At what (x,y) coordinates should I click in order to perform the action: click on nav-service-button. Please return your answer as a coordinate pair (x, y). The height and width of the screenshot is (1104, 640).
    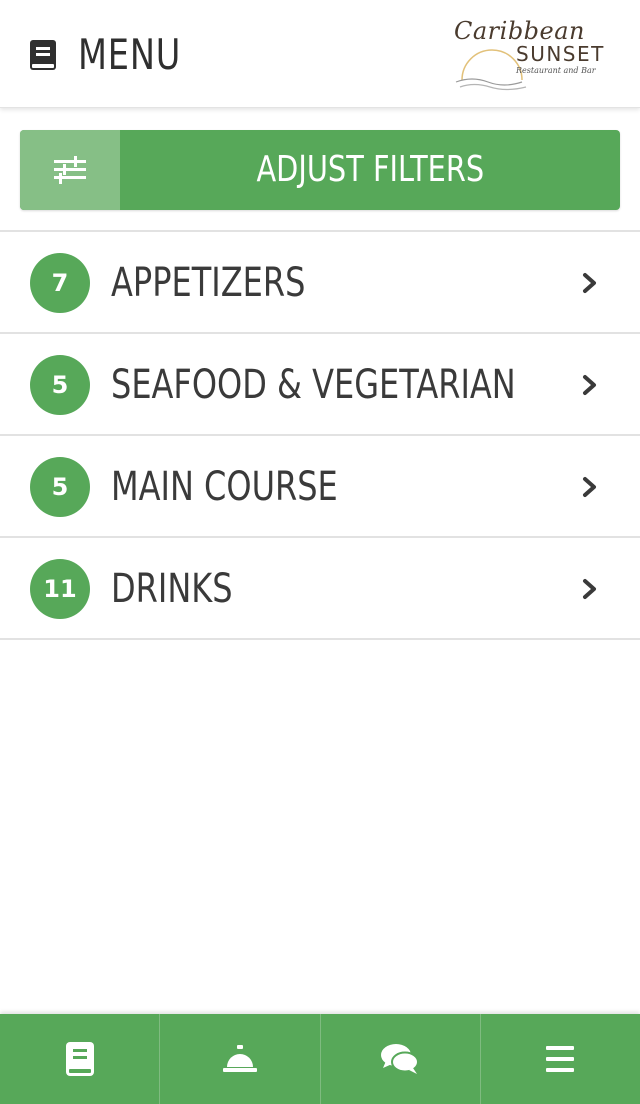
    Looking at the image, I should click on (240, 1059).